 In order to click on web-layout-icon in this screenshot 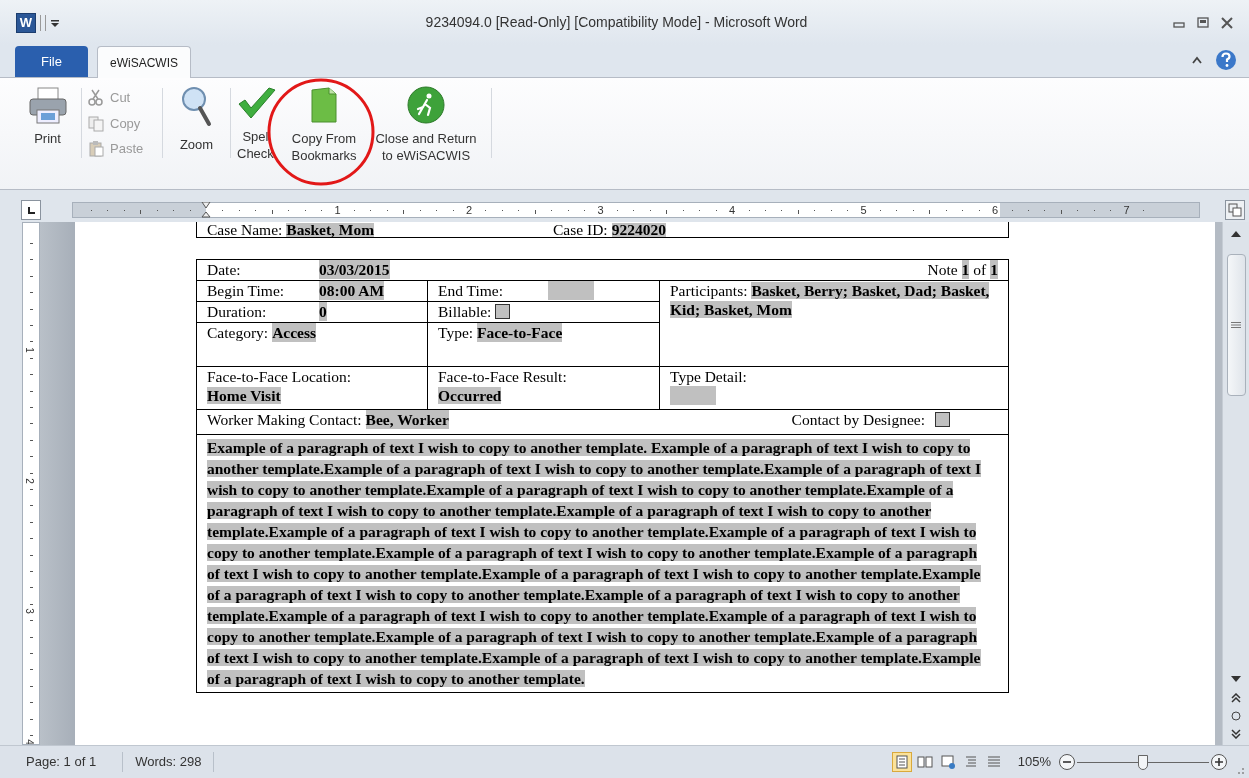, I will do `click(947, 762)`.